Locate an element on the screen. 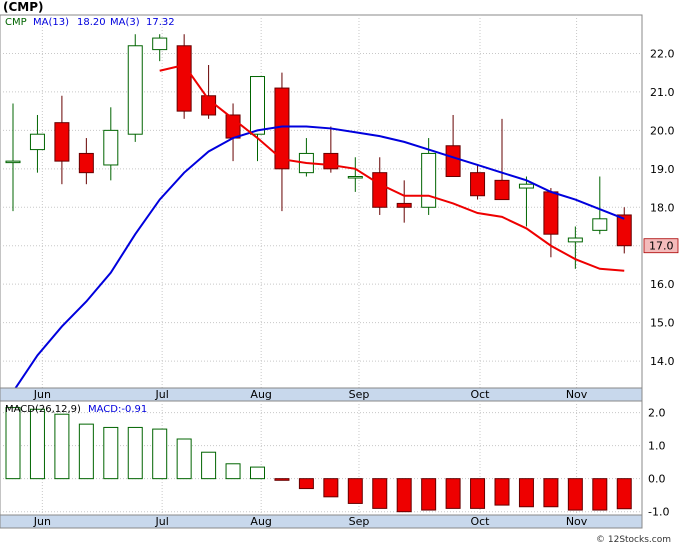  price-y-tick-label: 15.0 is located at coordinates (662, 323).